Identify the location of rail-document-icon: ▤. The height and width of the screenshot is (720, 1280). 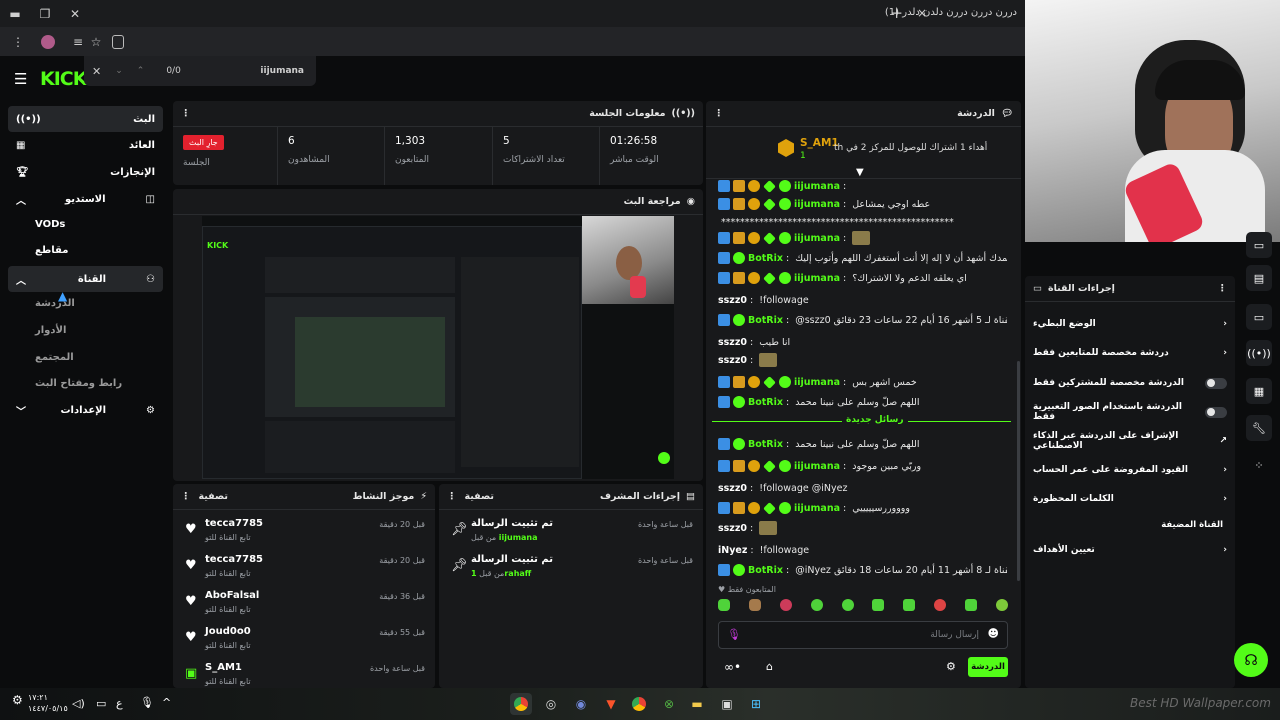
(1259, 278).